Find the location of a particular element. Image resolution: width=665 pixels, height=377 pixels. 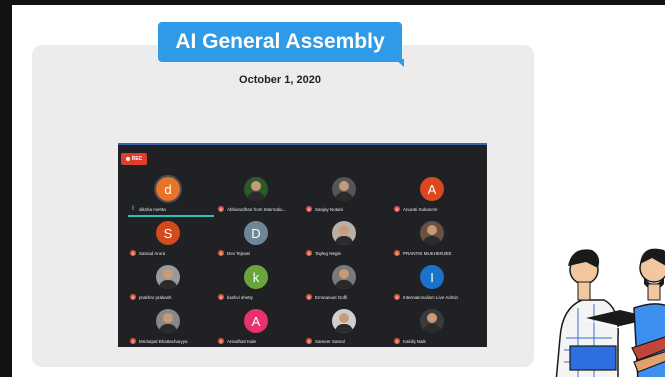

participant-tile: ✕ PRANTIK MUKHERJEE is located at coordinates (434, 239).